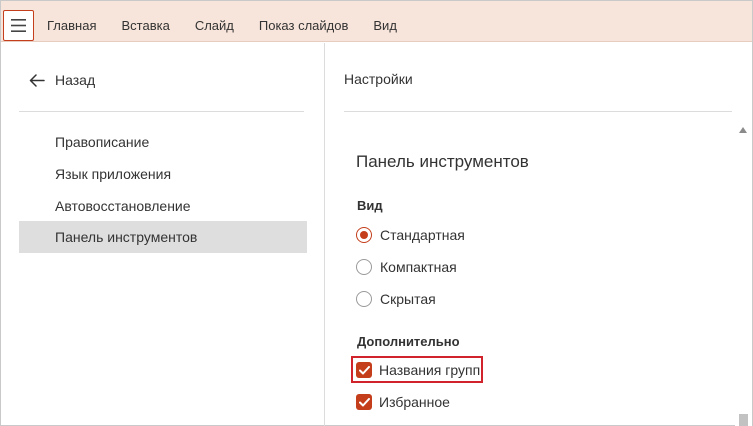  I want to click on back-label: Назад, so click(75, 80).